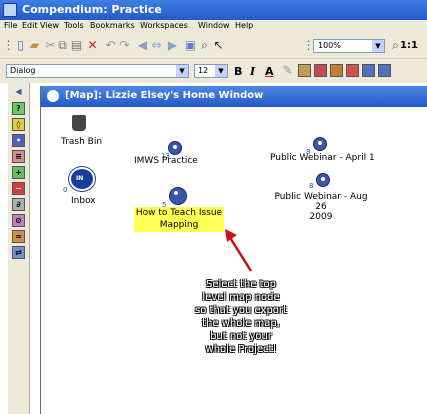  Describe the element at coordinates (241, 336) in the screenshot. I see `annotation-line-5: but not your` at that location.